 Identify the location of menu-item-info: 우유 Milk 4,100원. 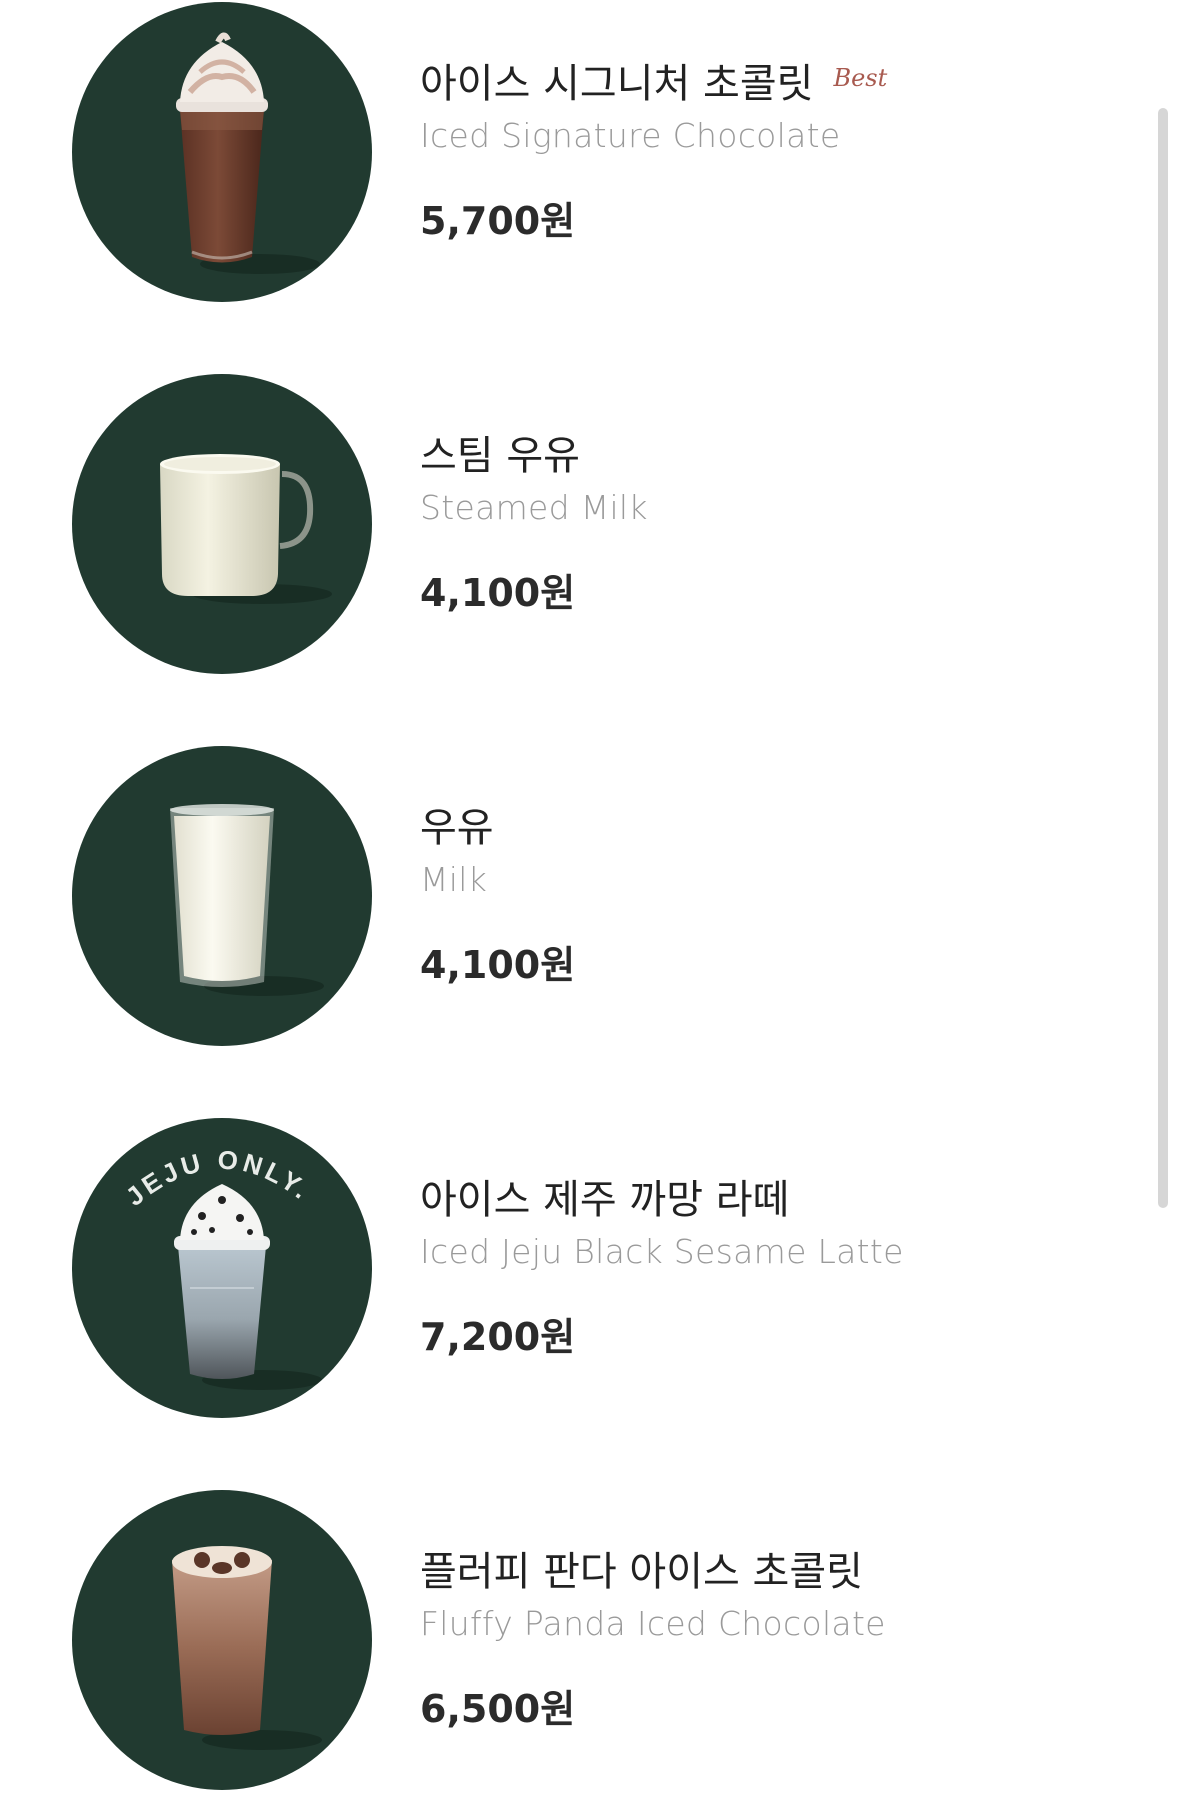
(760, 891).